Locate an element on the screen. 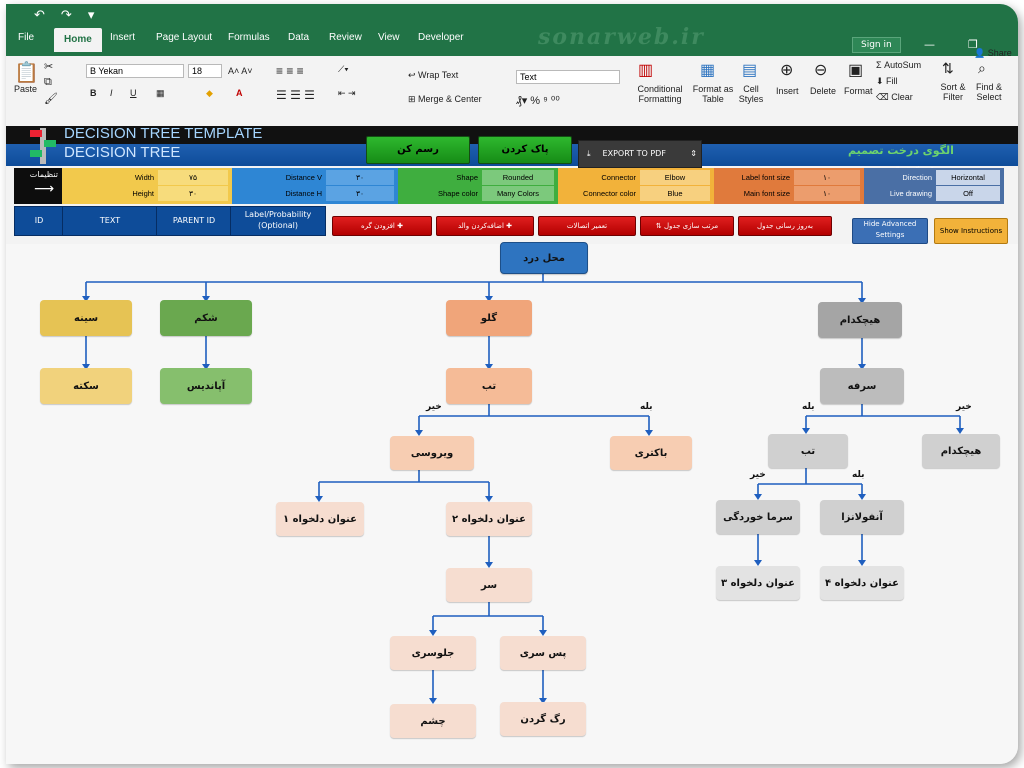  tab-formulas: Formulas is located at coordinates (249, 37).